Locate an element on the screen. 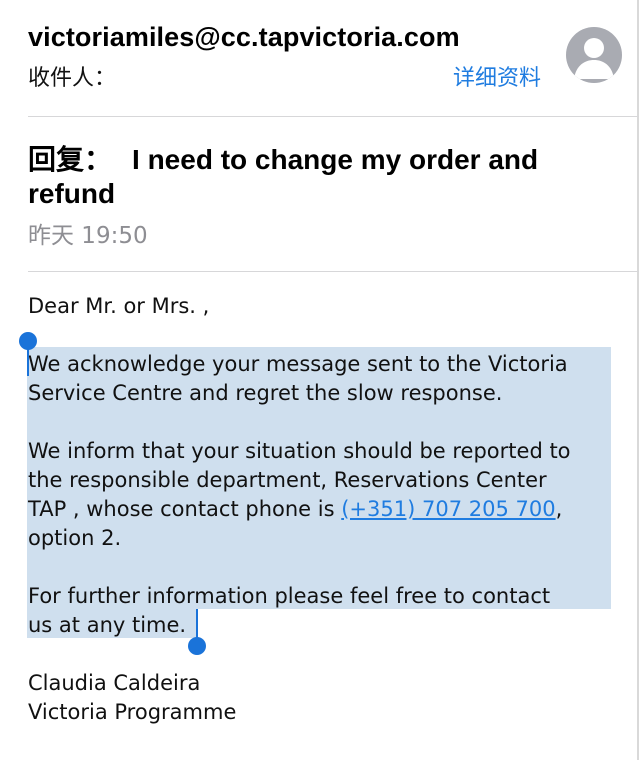 The height and width of the screenshot is (760, 639). sender-address: victoriamiles@cc.tapvictoria.com is located at coordinates (244, 37).